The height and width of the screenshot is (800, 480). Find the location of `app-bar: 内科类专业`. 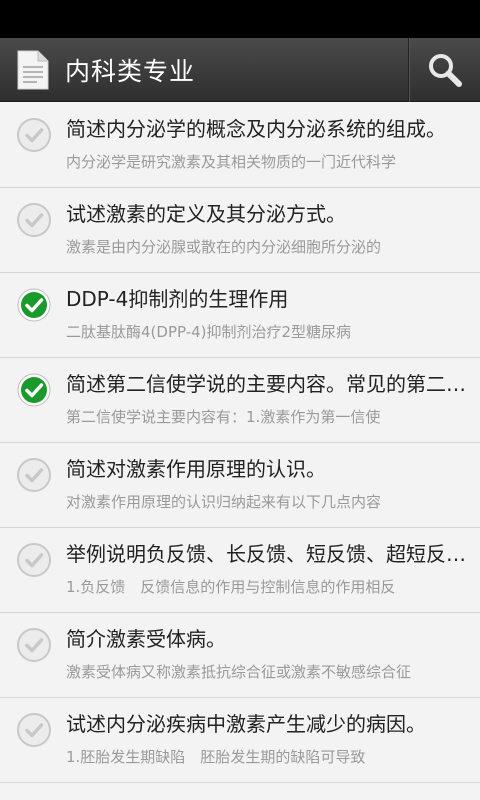

app-bar: 内科类专业 is located at coordinates (240, 70).